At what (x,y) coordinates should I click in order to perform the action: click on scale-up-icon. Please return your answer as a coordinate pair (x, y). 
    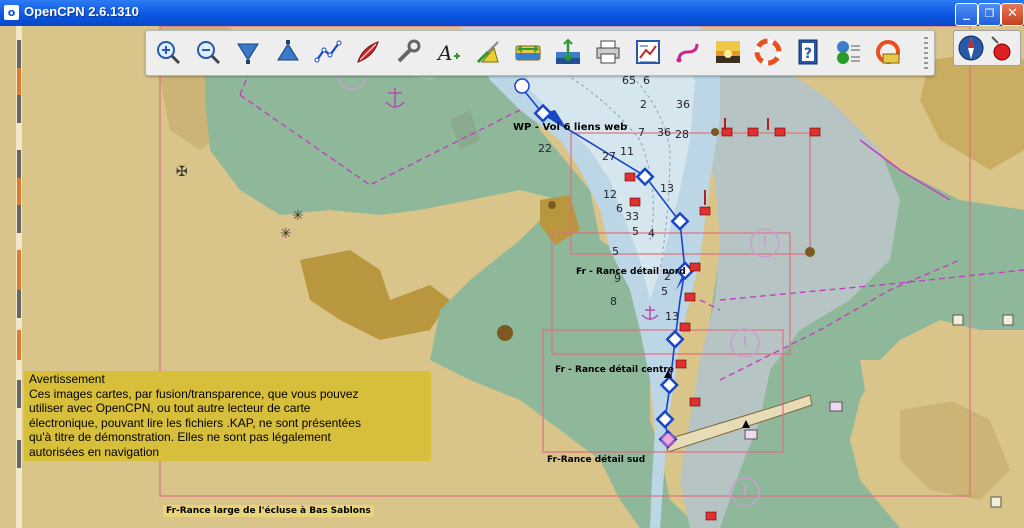
    Looking at the image, I should click on (287, 49).